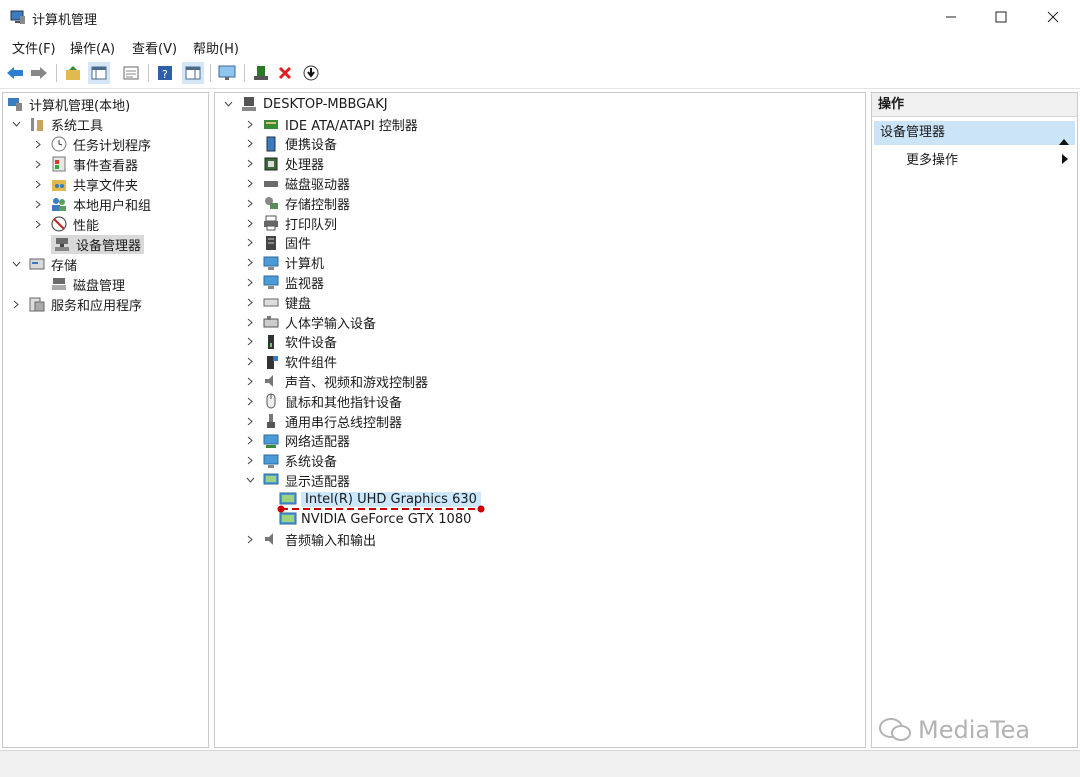  I want to click on device-category-item: 存储控制器, so click(297, 203).